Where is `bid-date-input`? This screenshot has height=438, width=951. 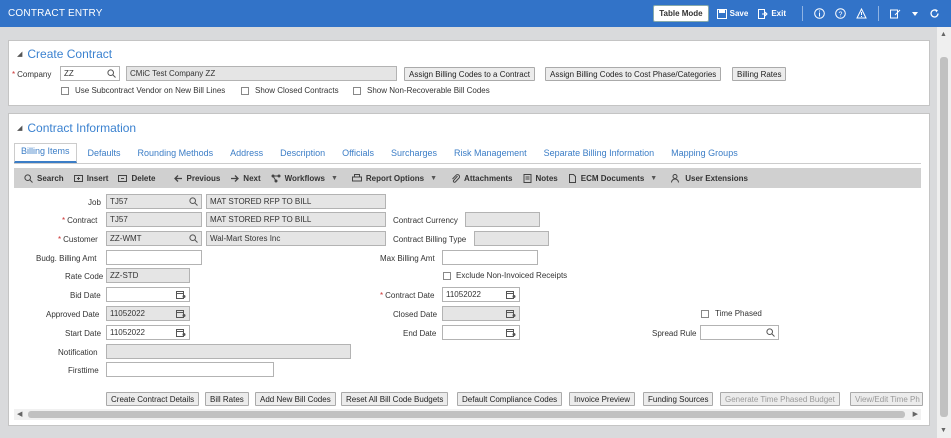
bid-date-input is located at coordinates (148, 294).